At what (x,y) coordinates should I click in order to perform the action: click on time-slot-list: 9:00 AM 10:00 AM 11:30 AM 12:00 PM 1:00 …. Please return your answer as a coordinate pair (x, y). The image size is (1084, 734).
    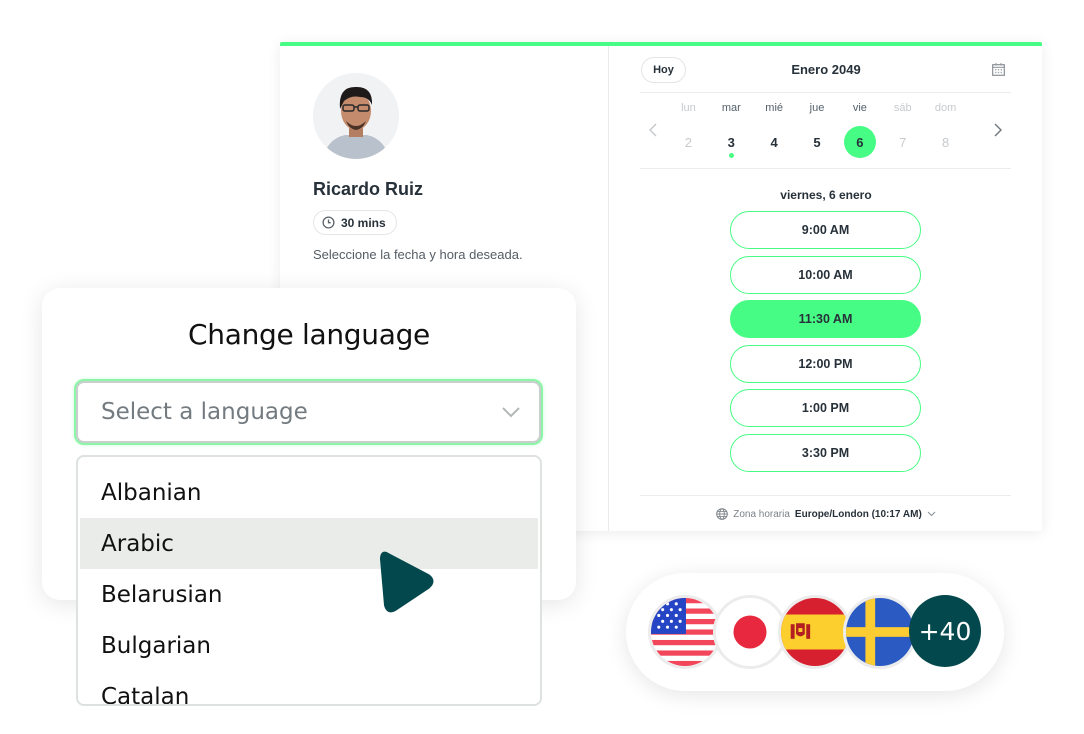
    Looking at the image, I should click on (825, 344).